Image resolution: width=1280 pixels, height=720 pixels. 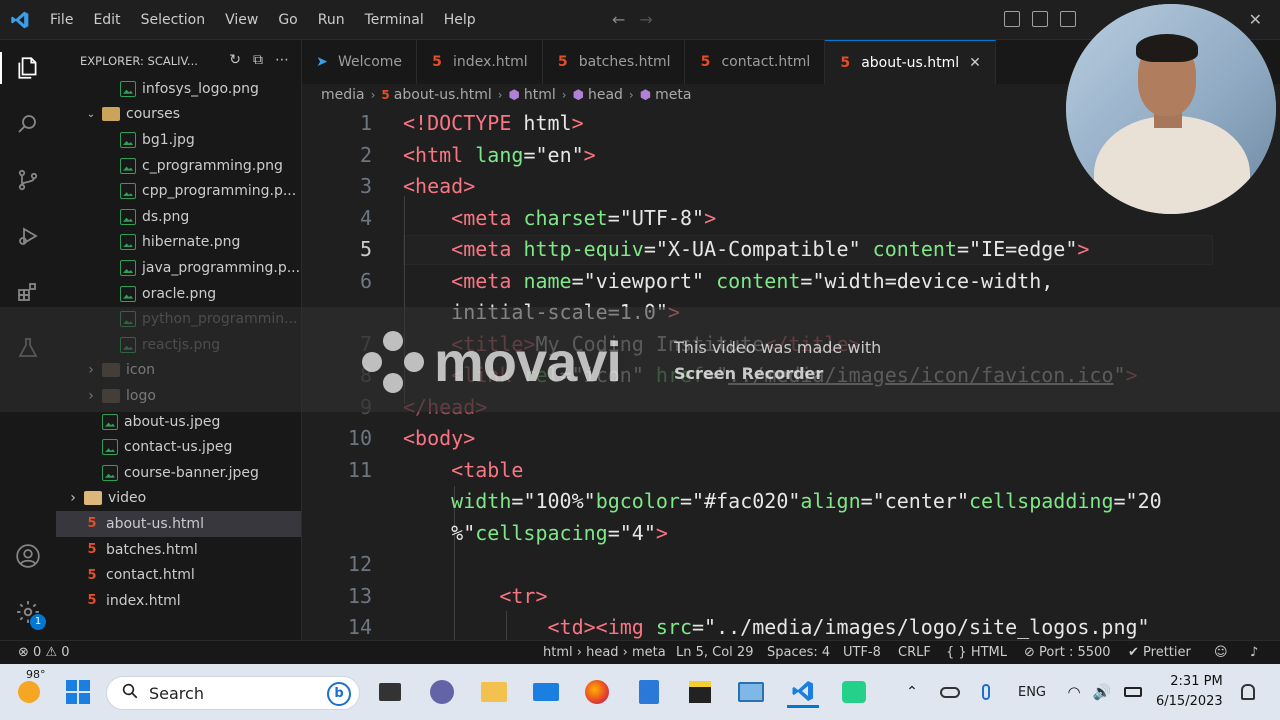 What do you see at coordinates (910, 62) in the screenshot?
I see `tab-about-us-html: 5 about-us.html ✕` at bounding box center [910, 62].